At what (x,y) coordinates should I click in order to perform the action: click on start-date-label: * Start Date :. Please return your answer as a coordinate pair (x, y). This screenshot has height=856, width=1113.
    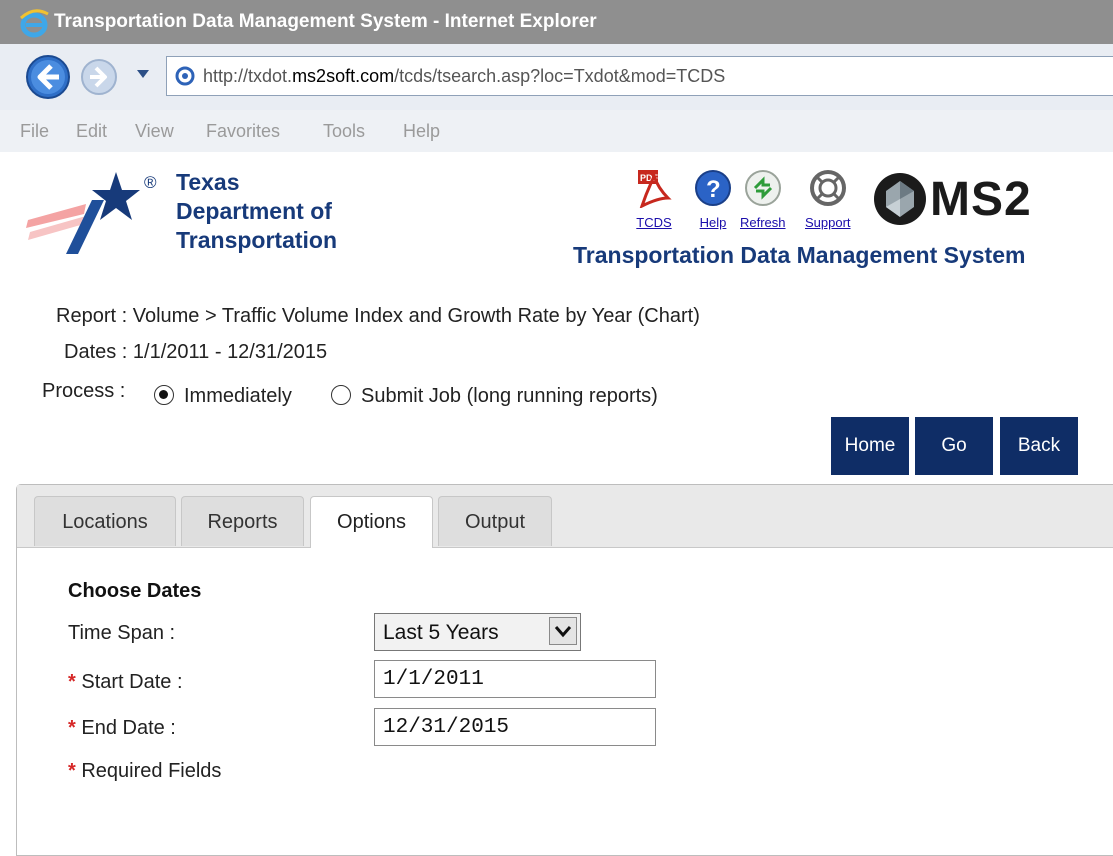
    Looking at the image, I should click on (125, 682).